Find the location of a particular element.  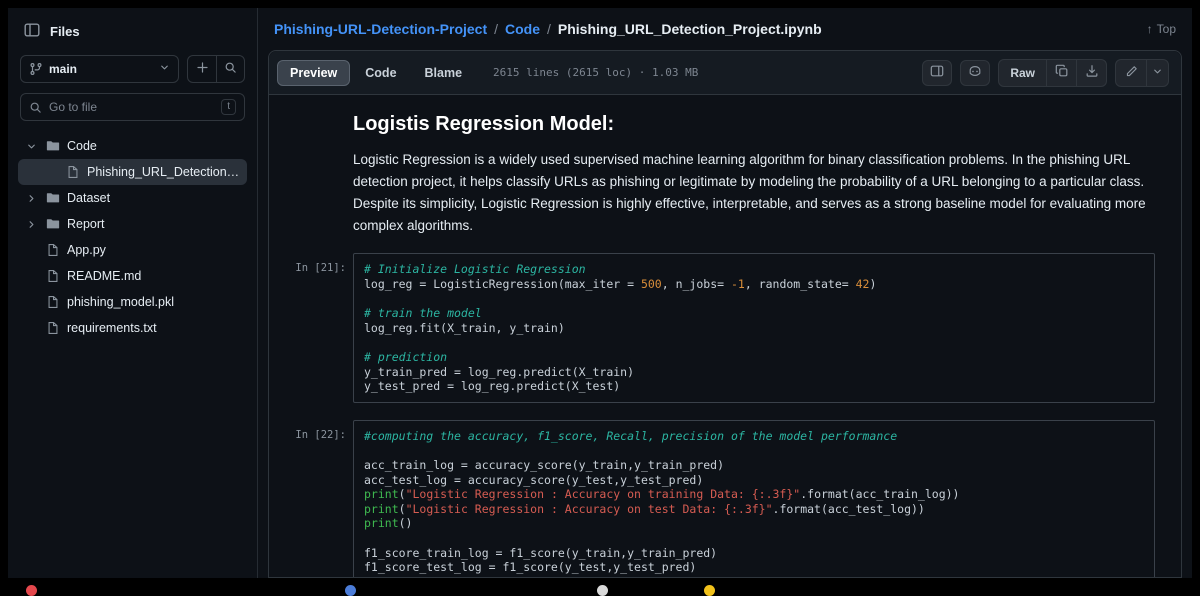

code-line: y_train_pred = log_reg.predict(X_train) is located at coordinates (499, 371).